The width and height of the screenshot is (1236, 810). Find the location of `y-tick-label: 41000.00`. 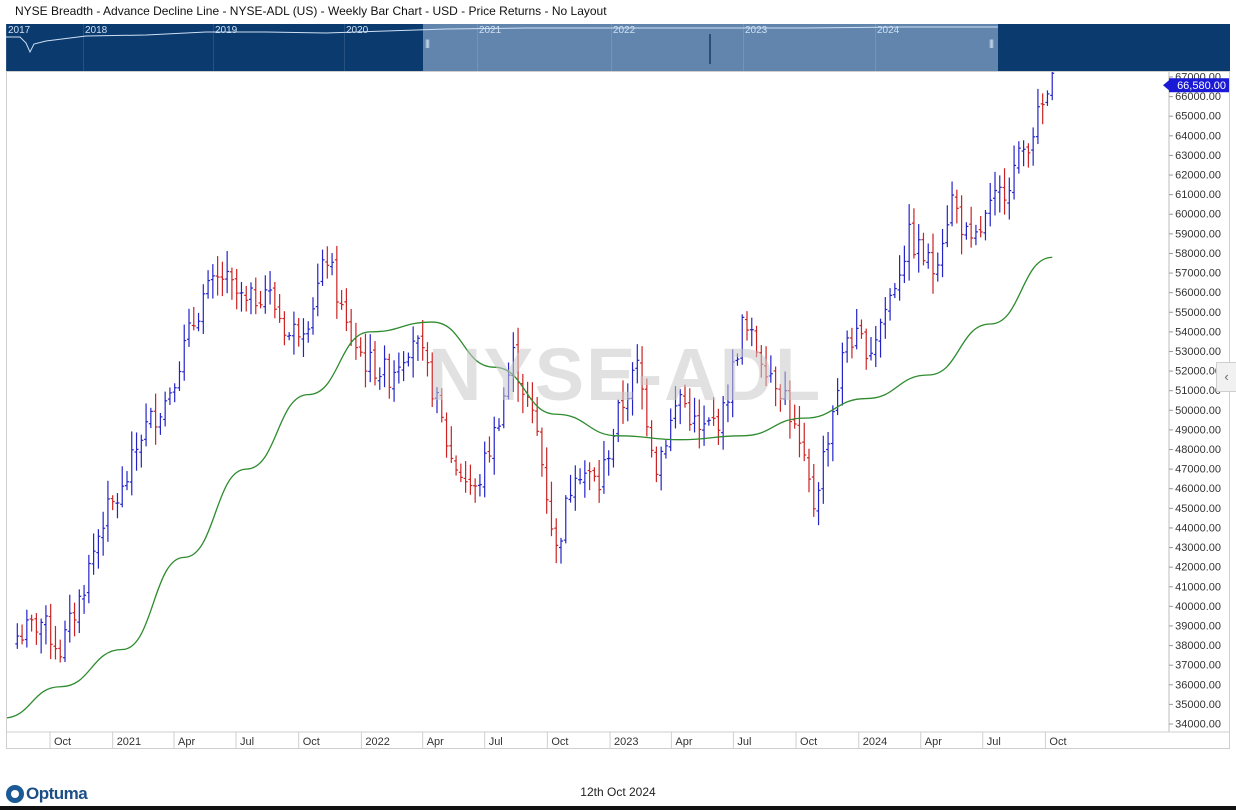

y-tick-label: 41000.00 is located at coordinates (1198, 587).